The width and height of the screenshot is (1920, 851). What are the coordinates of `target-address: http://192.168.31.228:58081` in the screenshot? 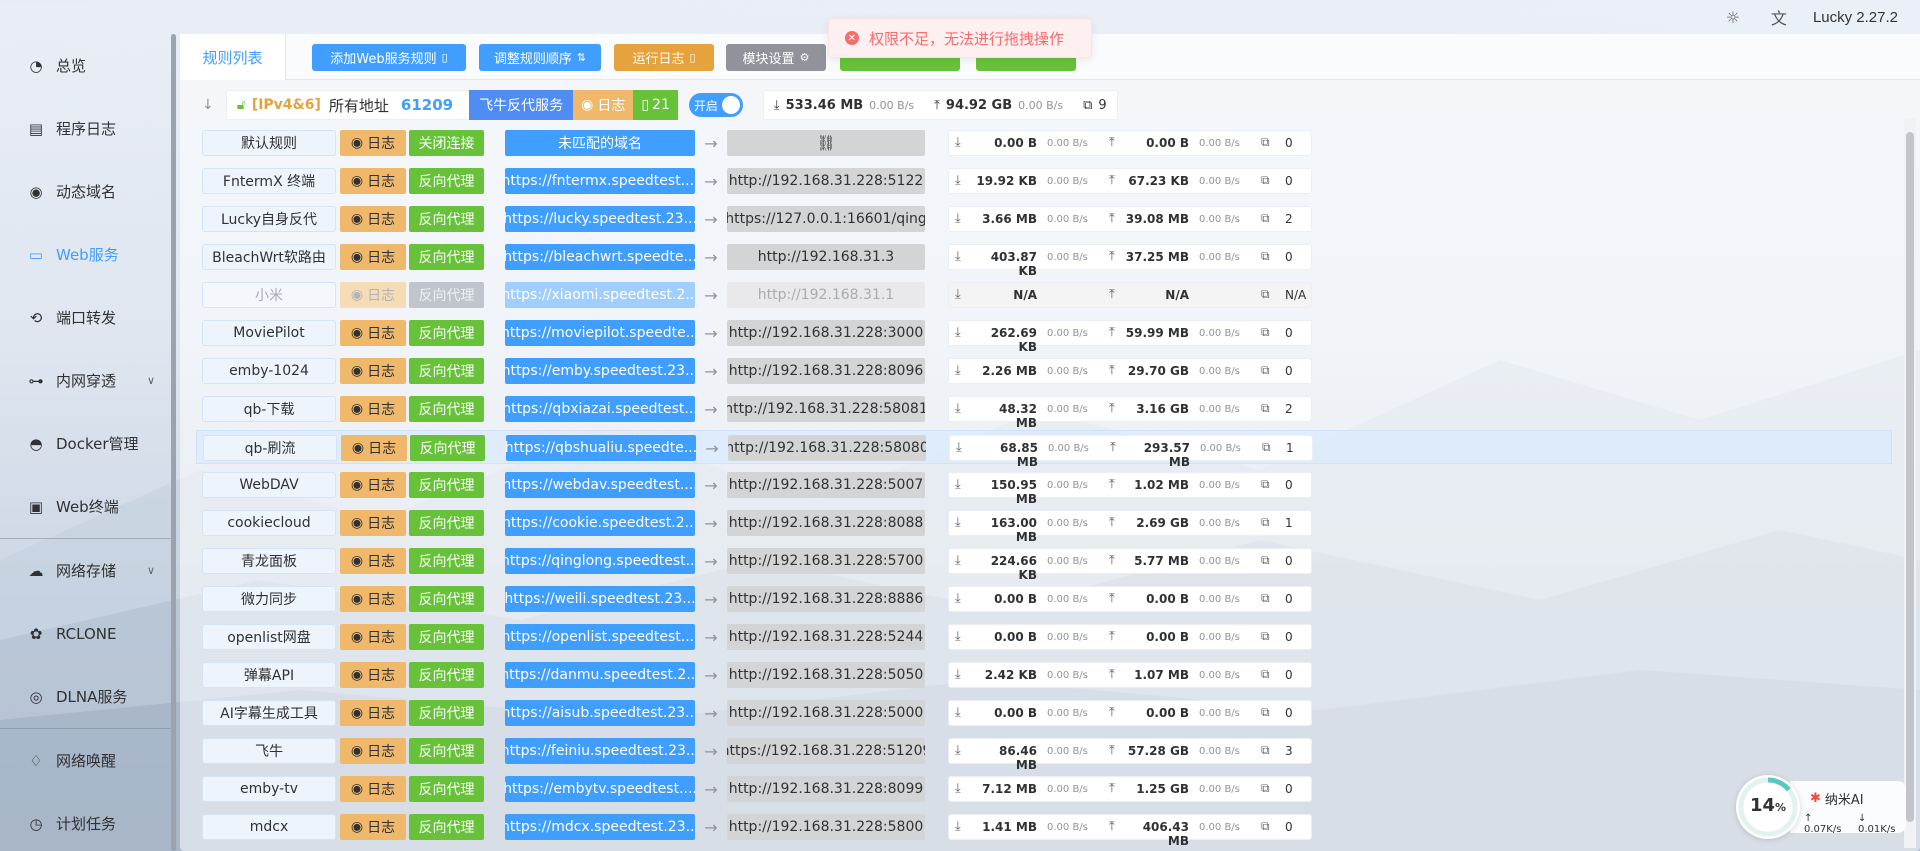 It's located at (826, 409).